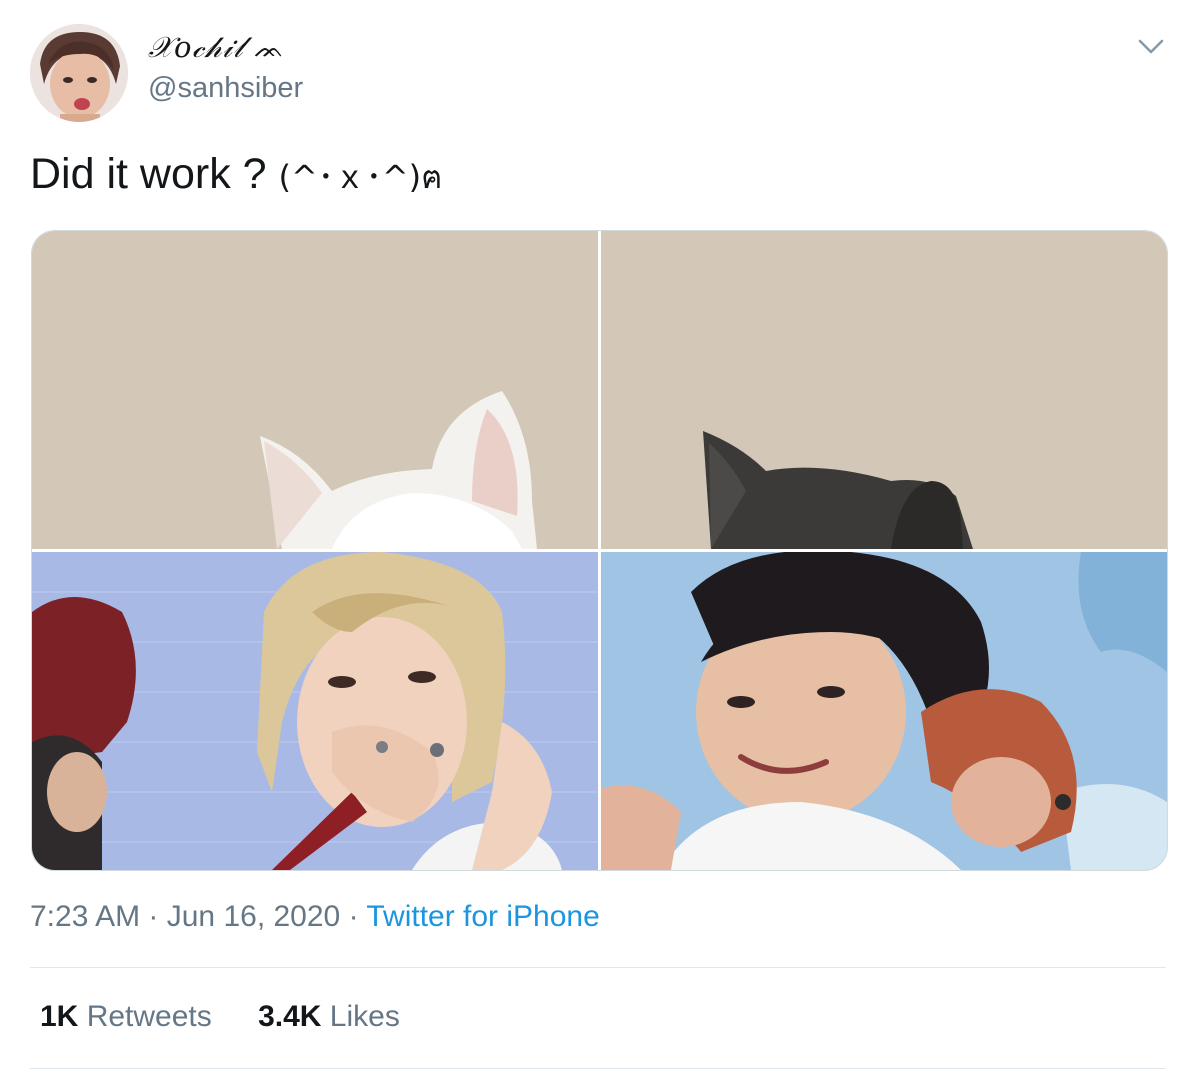 Image resolution: width=1200 pixels, height=1074 pixels. Describe the element at coordinates (196, 47) in the screenshot. I see `display-name-text: 𝒳𝑜𝒸𝒽𝒾𝓁` at that location.